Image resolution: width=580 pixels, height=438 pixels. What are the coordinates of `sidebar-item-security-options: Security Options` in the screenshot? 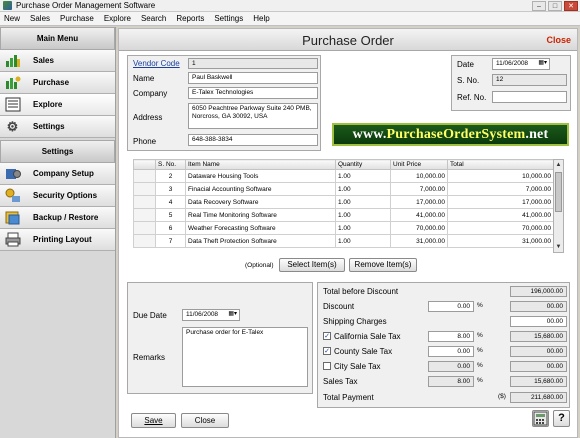 It's located at (57, 196).